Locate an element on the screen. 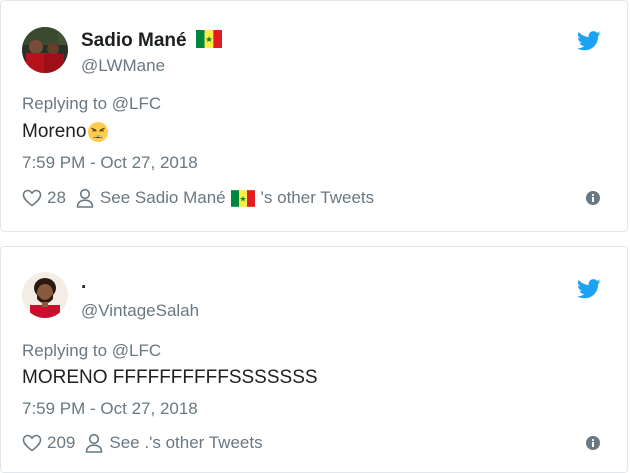 This screenshot has height=473, width=630. see-name: Sadio Mané is located at coordinates (180, 197).